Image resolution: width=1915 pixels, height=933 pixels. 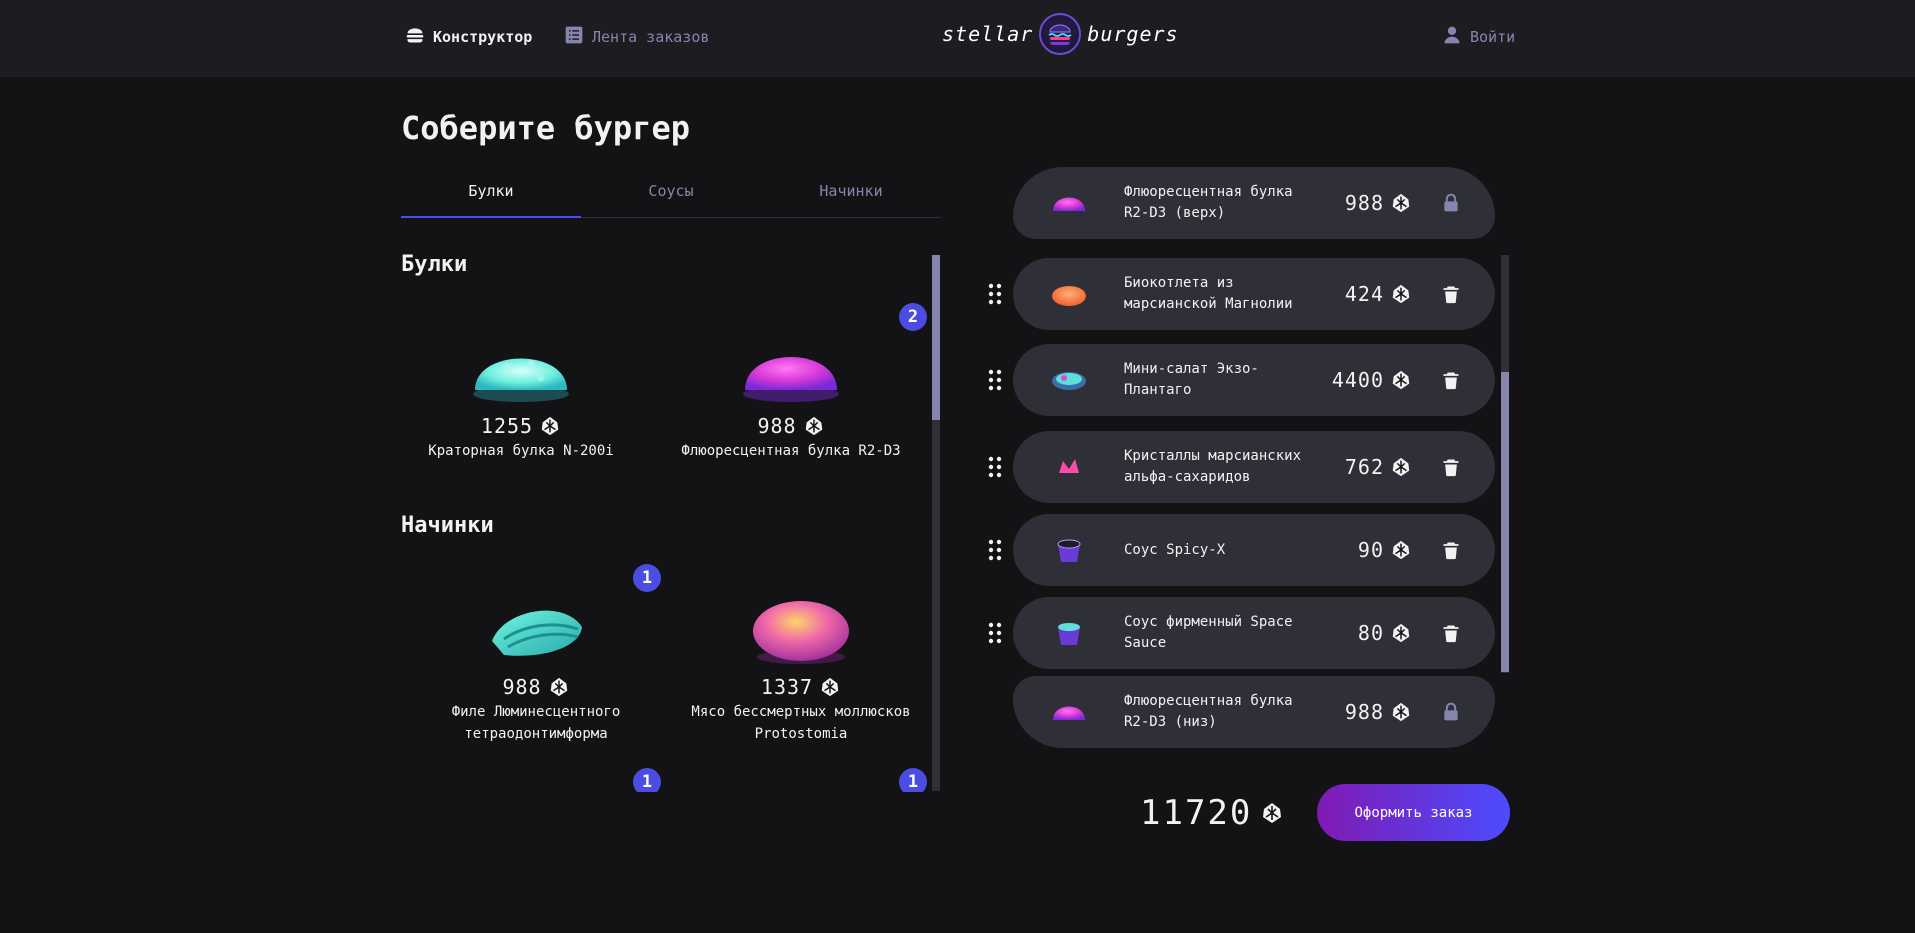 I want to click on constructor-item-price: 762, so click(x=1378, y=467).